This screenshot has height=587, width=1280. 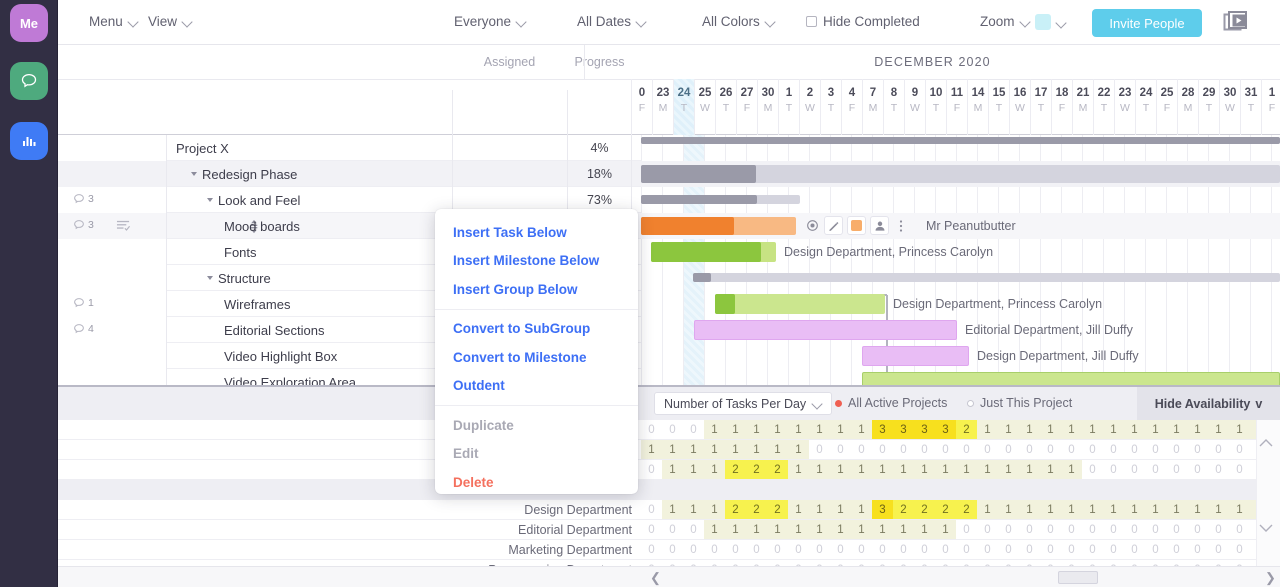 I want to click on scroll-down-icon, so click(x=1266, y=528).